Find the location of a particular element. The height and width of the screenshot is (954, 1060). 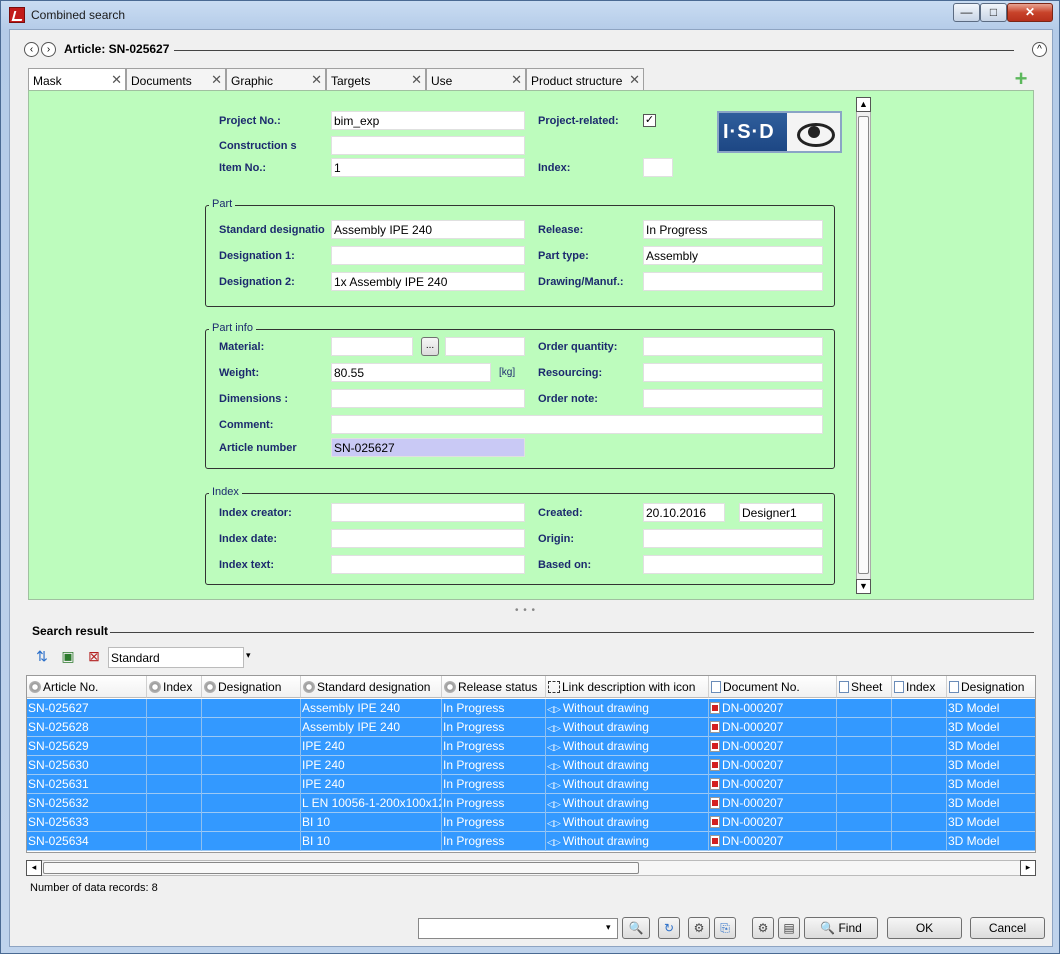

cell-text: SN-025630 is located at coordinates (58, 765).